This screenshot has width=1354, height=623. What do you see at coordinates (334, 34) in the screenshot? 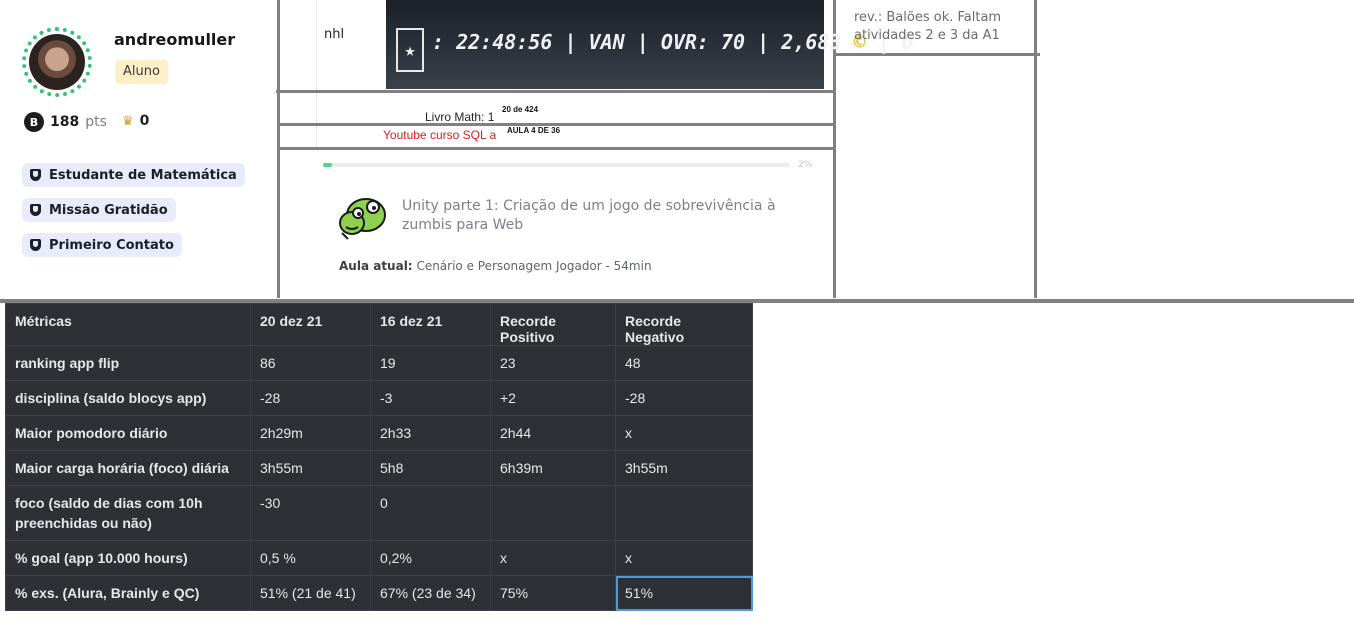
I see `nhl-label: nhl` at bounding box center [334, 34].